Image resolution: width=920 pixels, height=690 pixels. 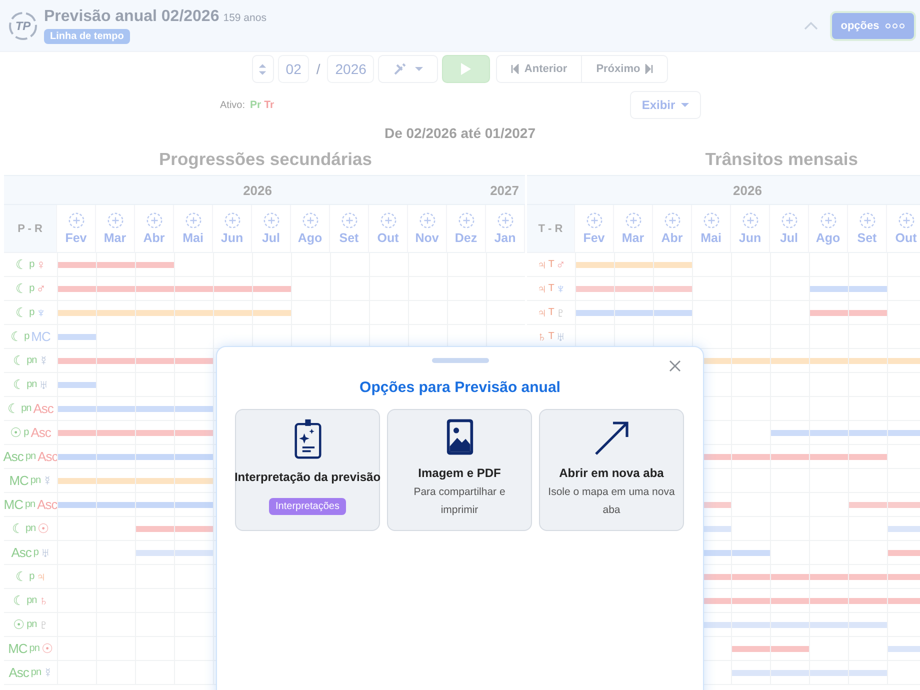 What do you see at coordinates (505, 238) in the screenshot?
I see `month-label: Jan` at bounding box center [505, 238].